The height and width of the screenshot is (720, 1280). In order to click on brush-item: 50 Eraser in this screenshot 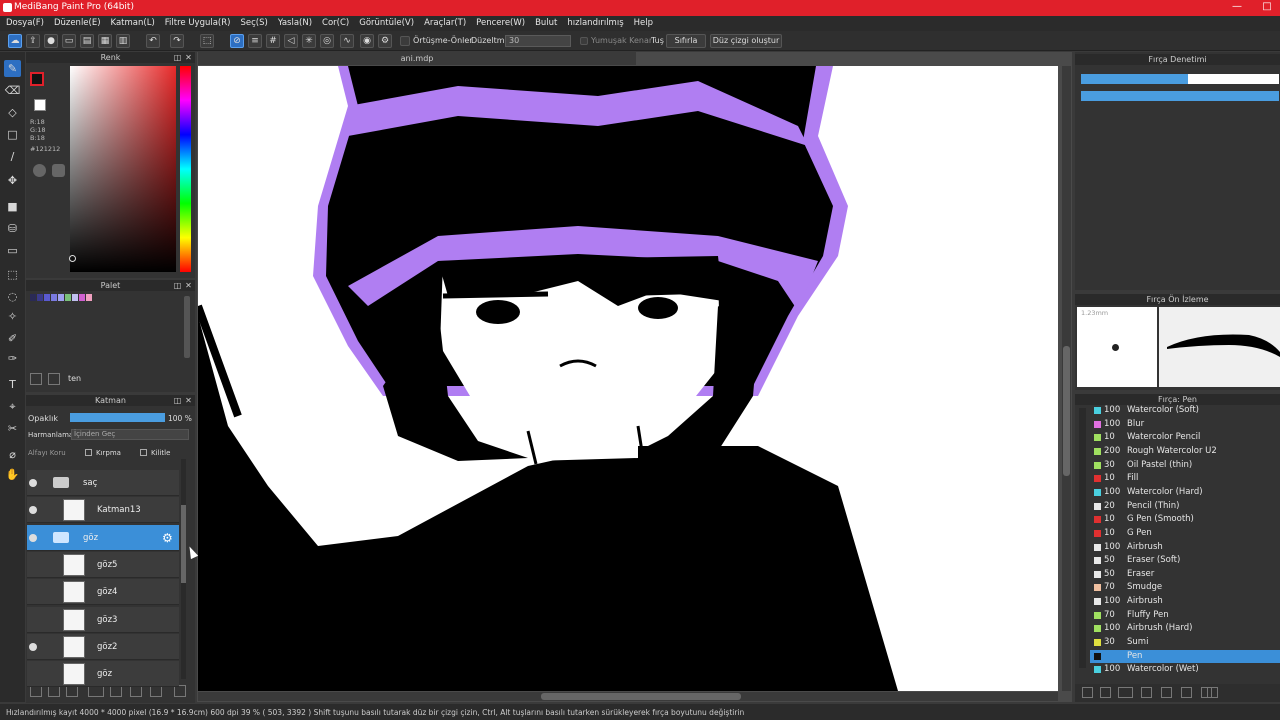, I will do `click(1185, 575)`.